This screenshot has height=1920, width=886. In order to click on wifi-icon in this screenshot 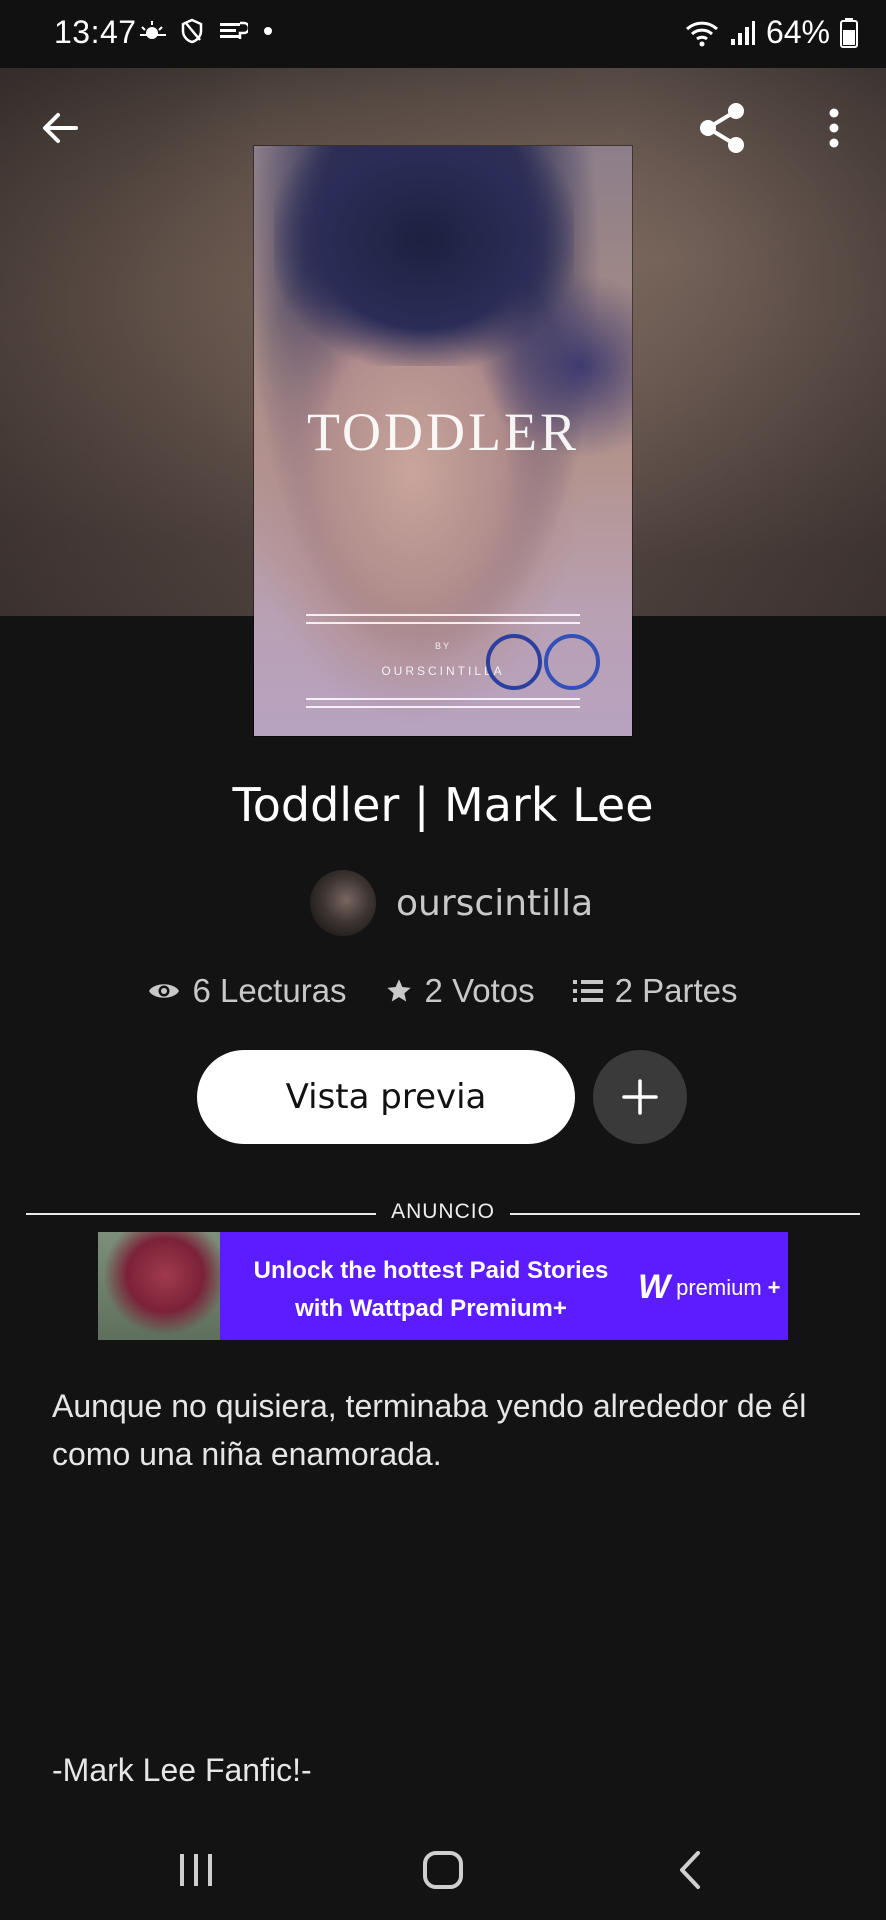, I will do `click(701, 33)`.